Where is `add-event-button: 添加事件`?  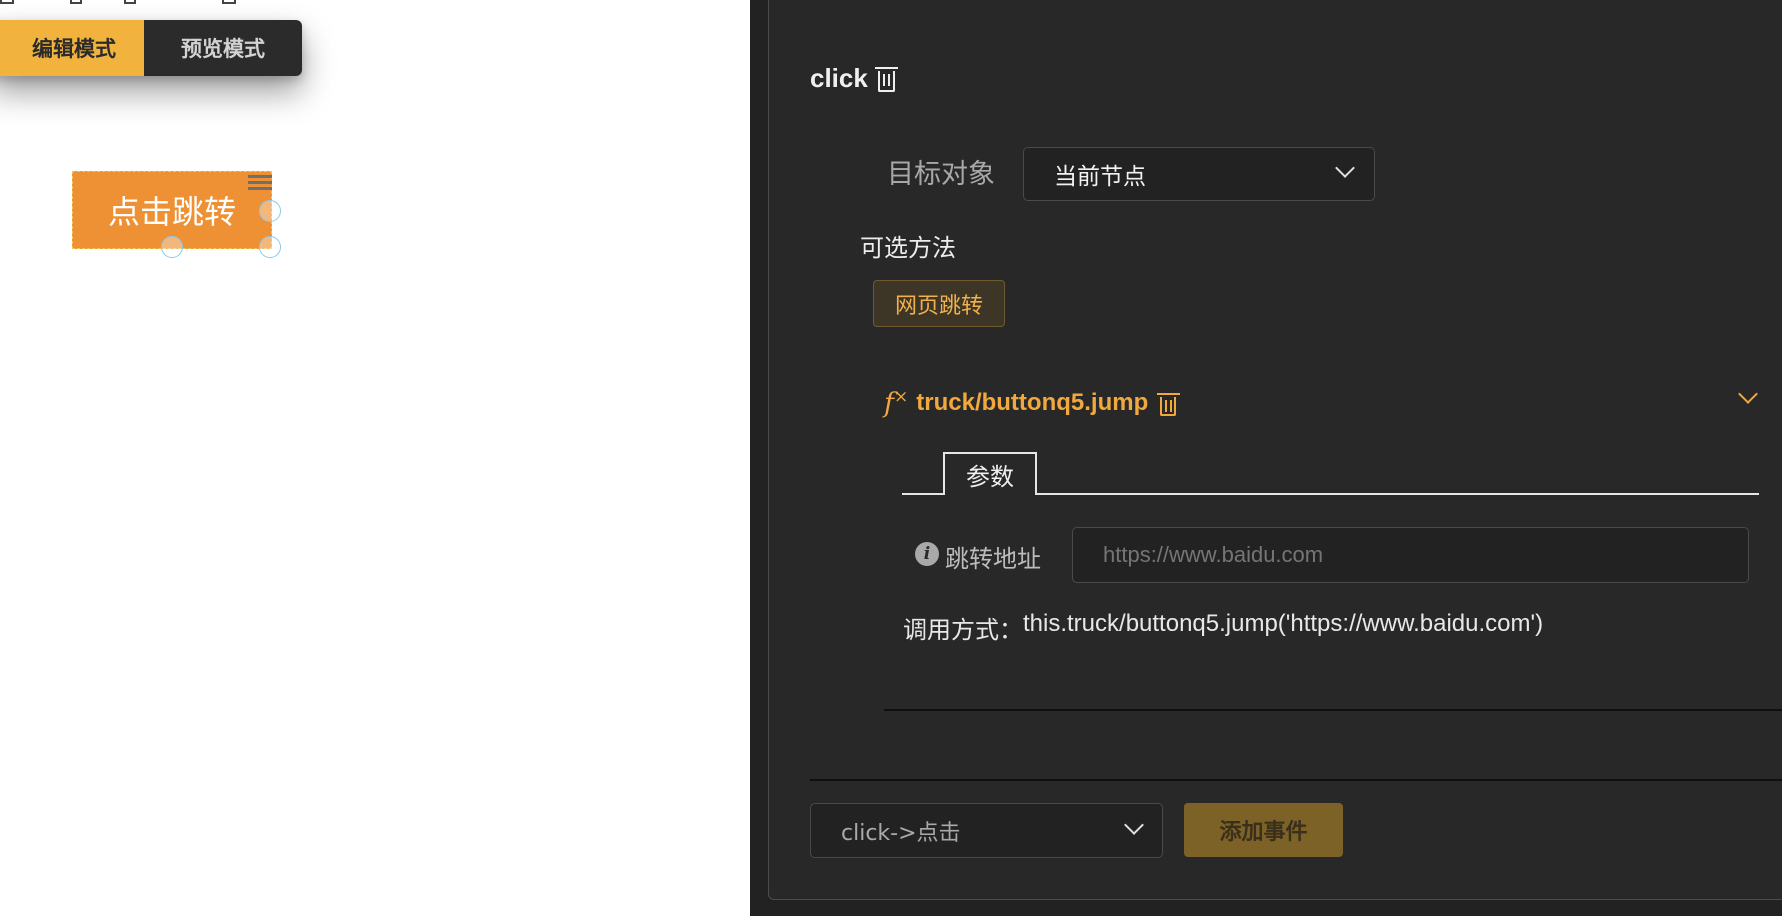
add-event-button: 添加事件 is located at coordinates (1263, 830).